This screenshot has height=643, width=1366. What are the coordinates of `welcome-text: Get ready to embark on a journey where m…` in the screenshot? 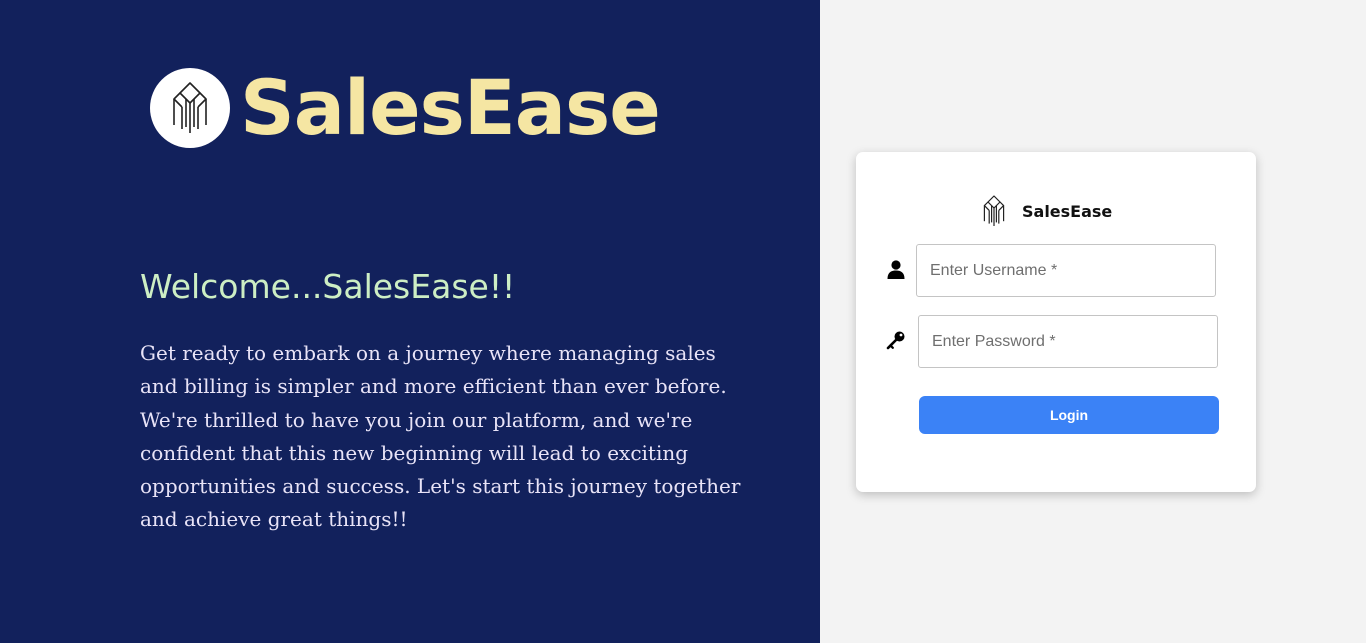 It's located at (440, 436).